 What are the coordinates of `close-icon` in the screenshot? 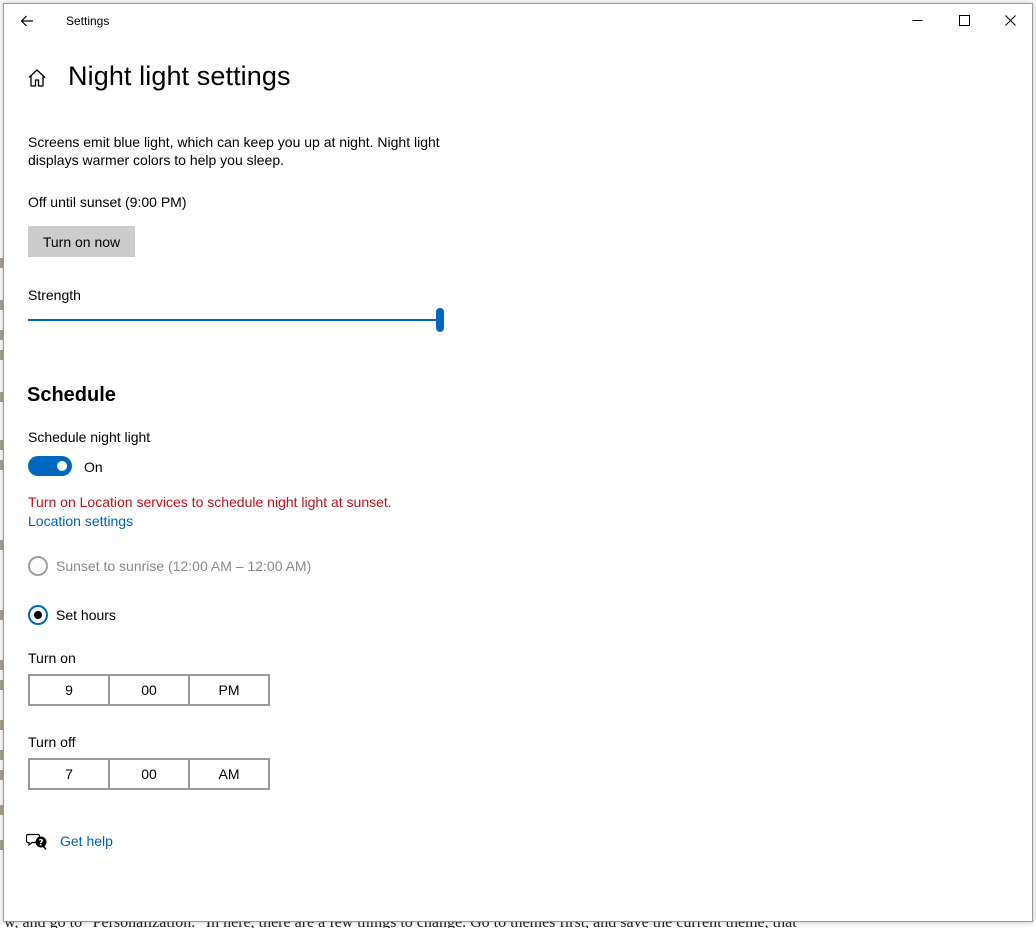 It's located at (1010, 20).